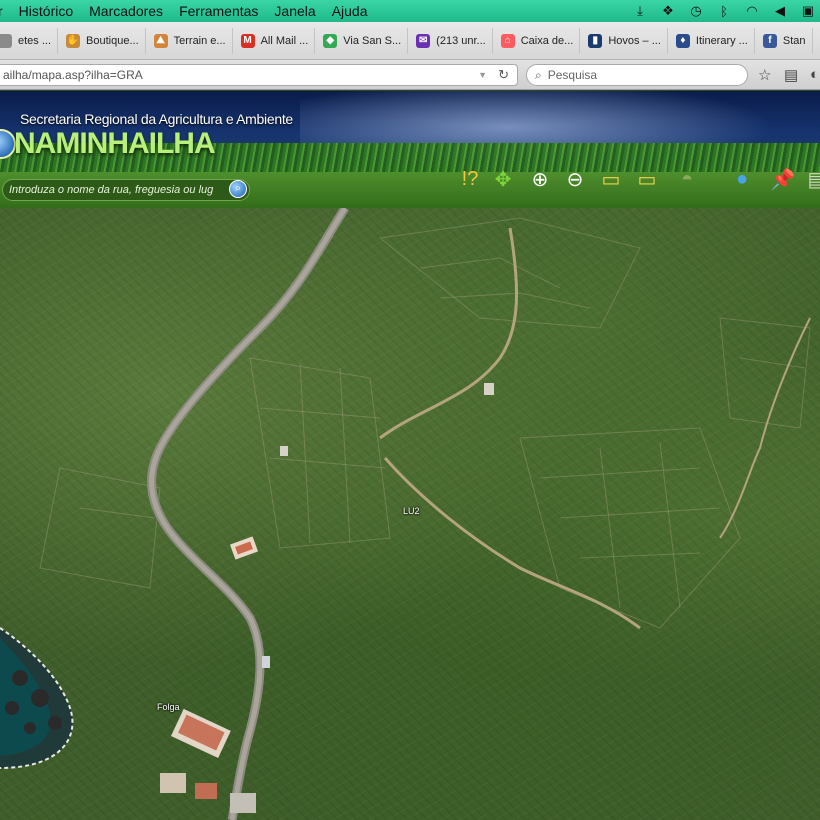  Describe the element at coordinates (126, 11) in the screenshot. I see `menu-item-bookmarks: Marcadores` at that location.